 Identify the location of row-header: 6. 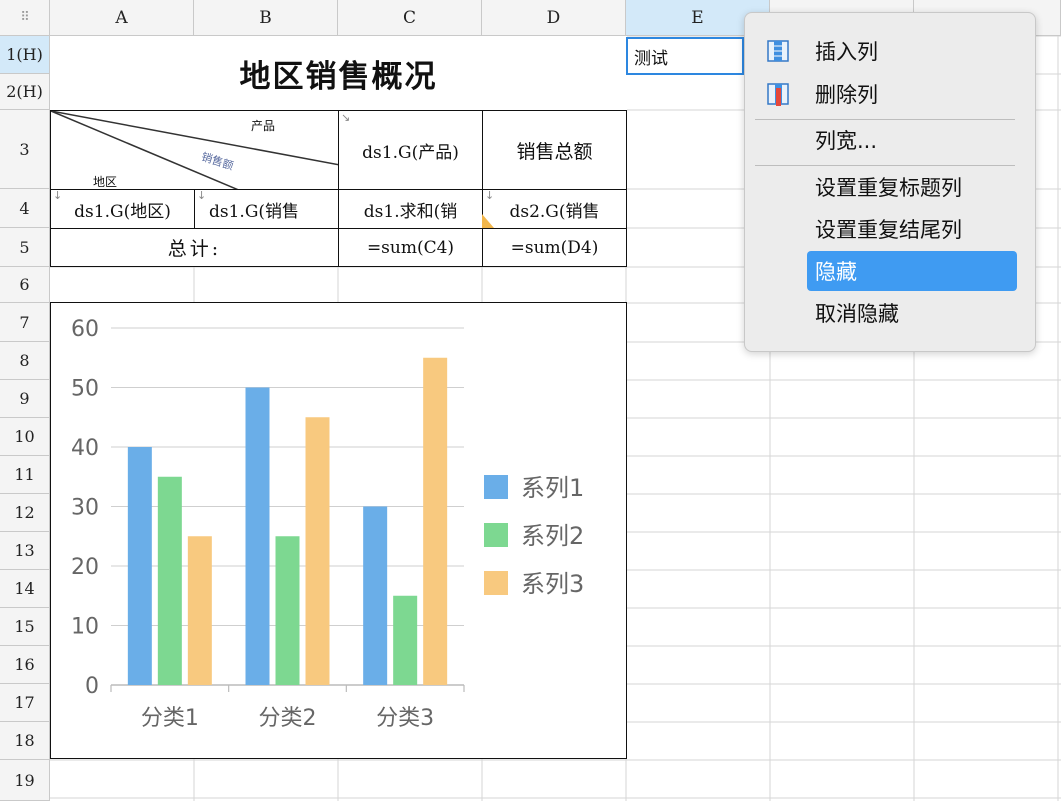
(25, 285).